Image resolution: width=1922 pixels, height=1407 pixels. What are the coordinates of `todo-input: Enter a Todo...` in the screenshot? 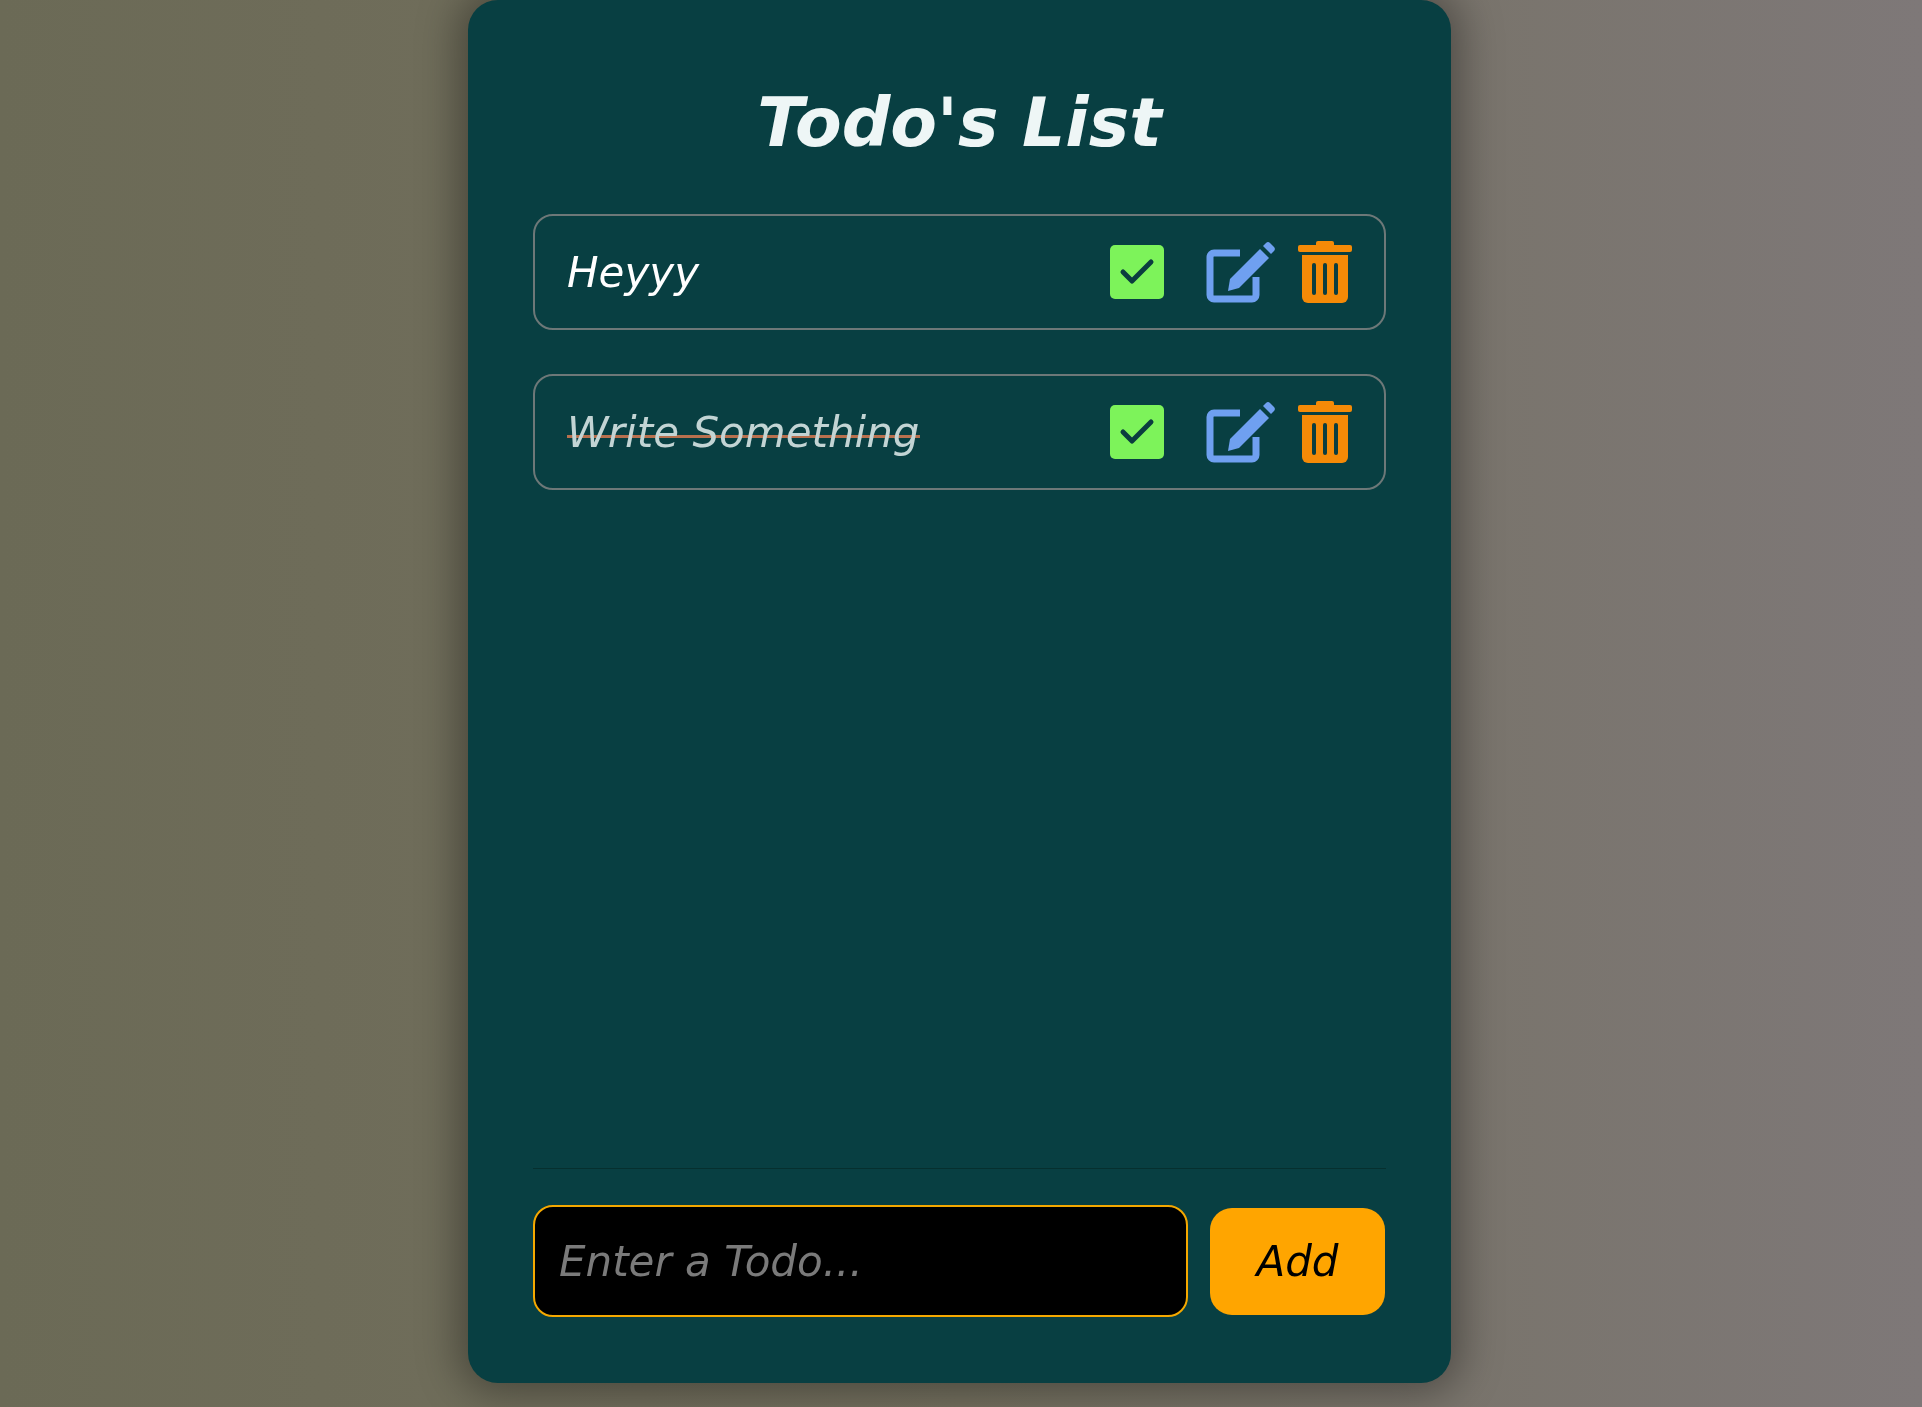 It's located at (860, 1261).